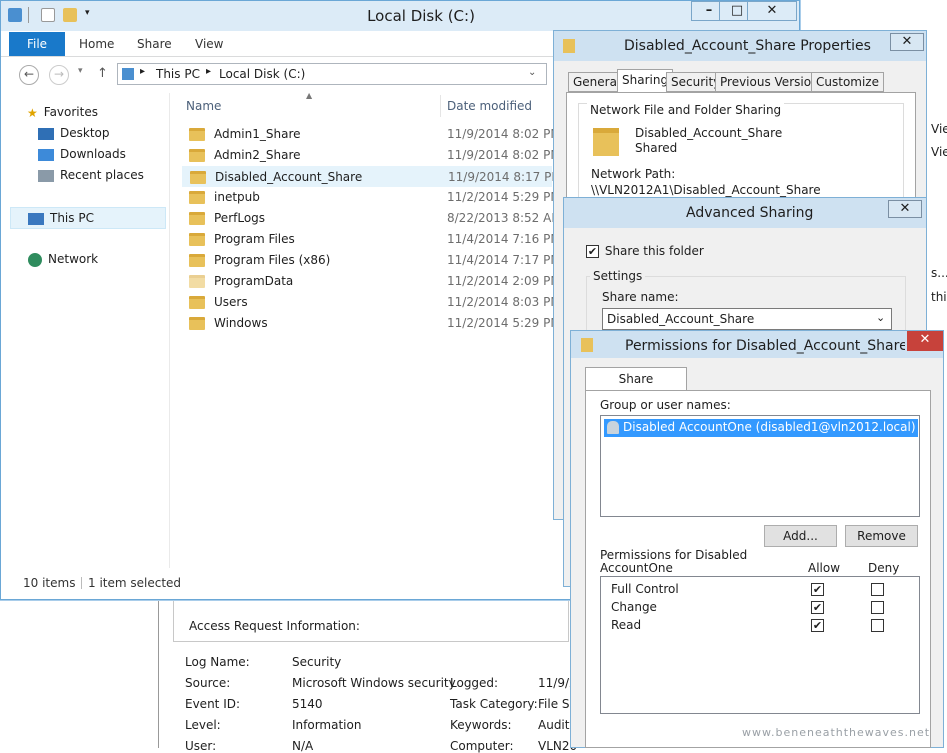  What do you see at coordinates (633, 174) in the screenshot?
I see `network-path-label: Network Path:` at bounding box center [633, 174].